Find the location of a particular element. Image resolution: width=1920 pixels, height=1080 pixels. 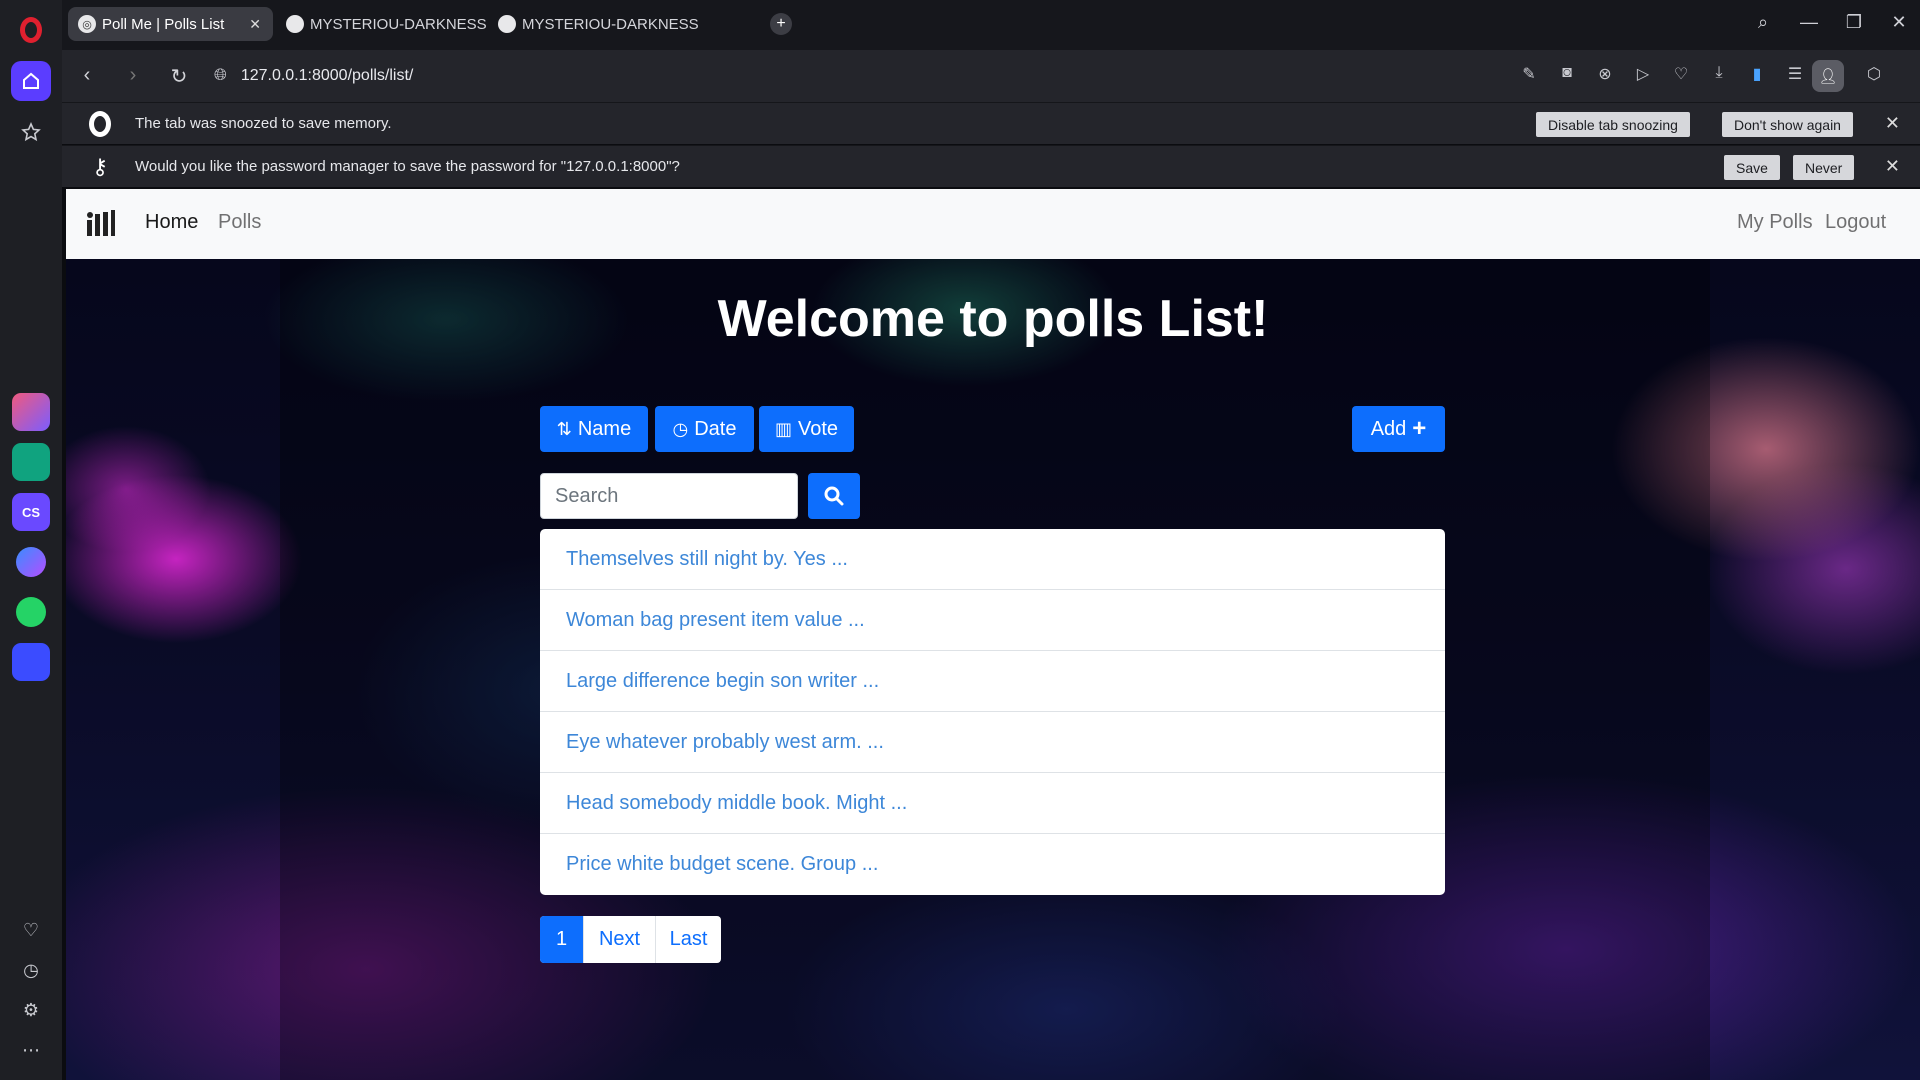

speed-dial-button is located at coordinates (31, 81).